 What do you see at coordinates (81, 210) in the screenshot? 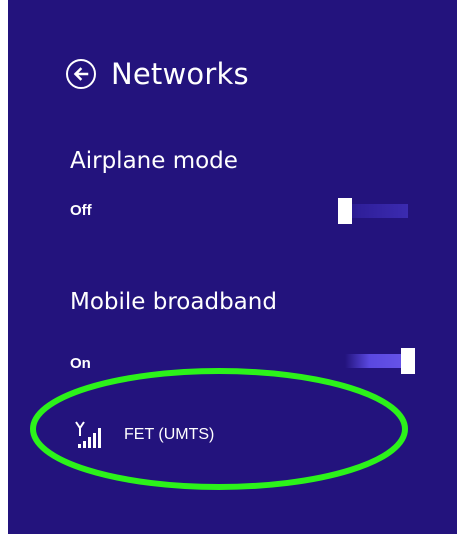
I see `airplane-mode-state: Off` at bounding box center [81, 210].